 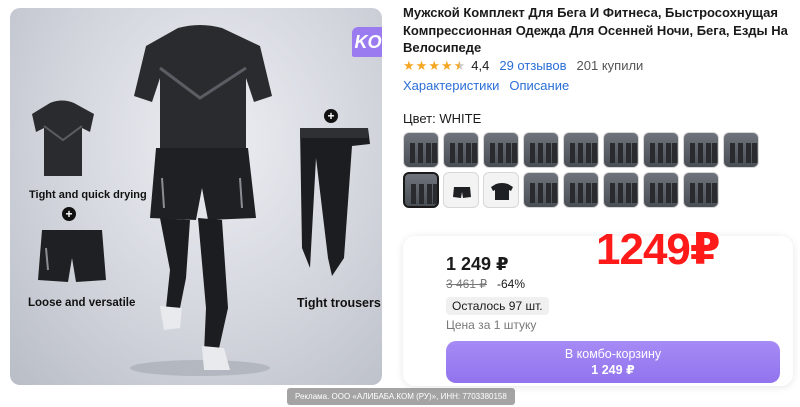 What do you see at coordinates (88, 195) in the screenshot?
I see `image-label-quick-drying: Tight and quick drying` at bounding box center [88, 195].